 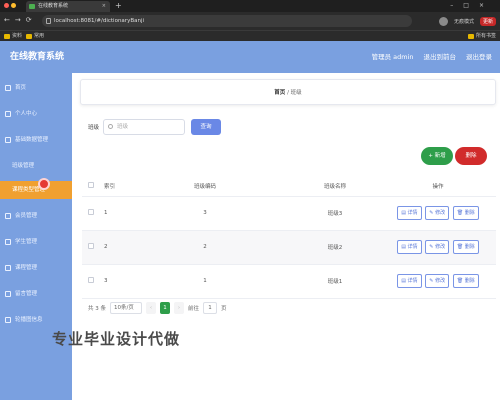 I want to click on cell-name: 班级1, so click(x=335, y=281).